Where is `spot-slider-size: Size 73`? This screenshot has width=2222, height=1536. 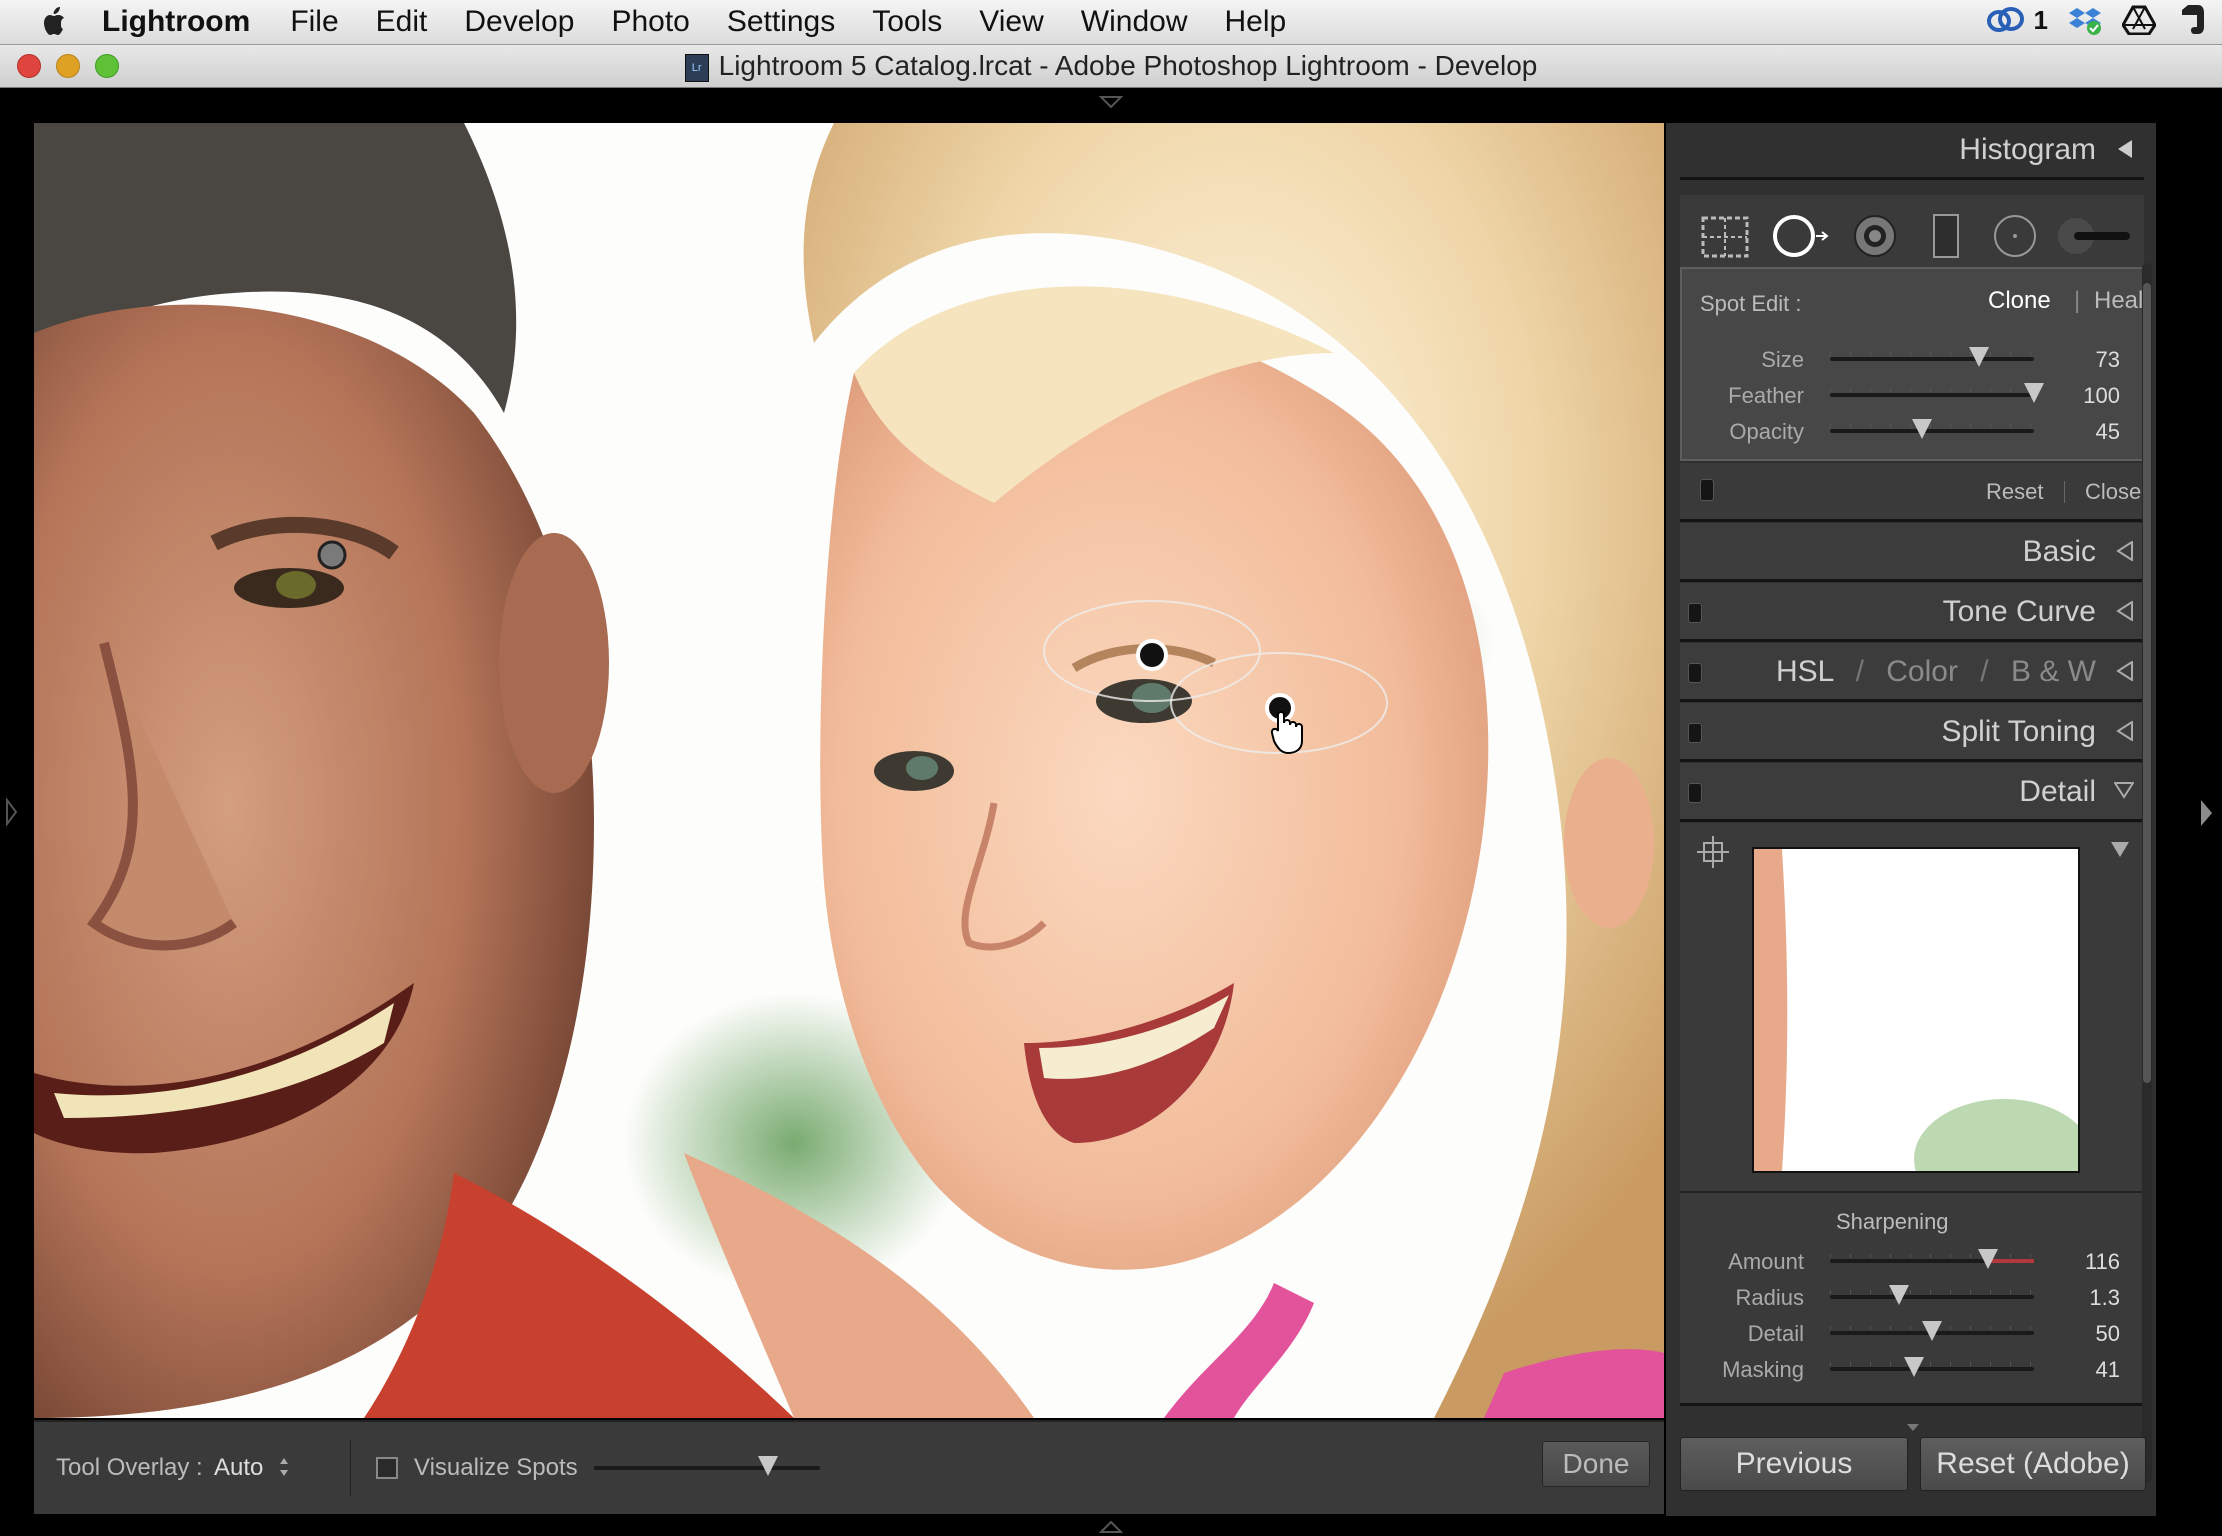 spot-slider-size: Size 73 is located at coordinates (1912, 359).